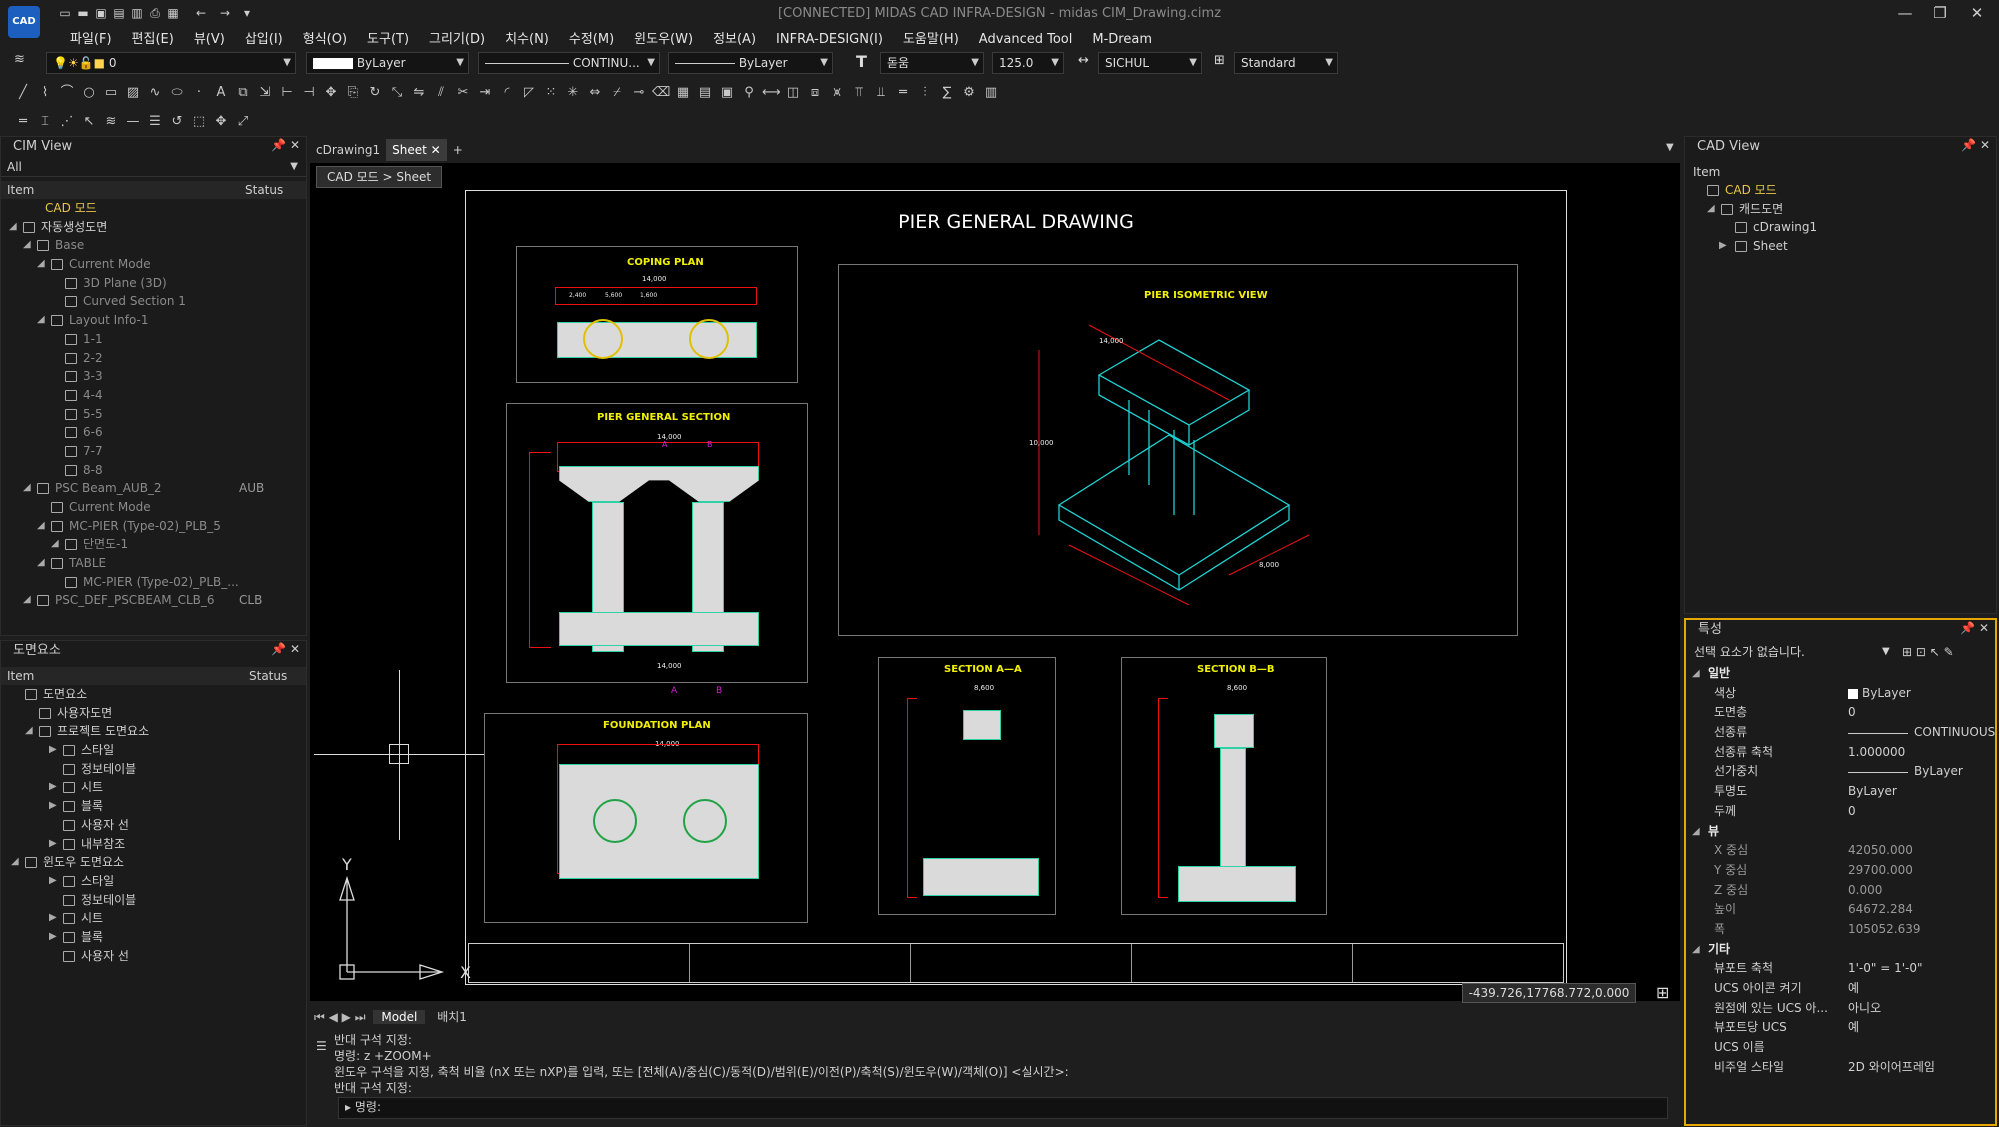 This screenshot has height=1127, width=1999. What do you see at coordinates (661, 93) in the screenshot?
I see `erase-icon: ⌫` at bounding box center [661, 93].